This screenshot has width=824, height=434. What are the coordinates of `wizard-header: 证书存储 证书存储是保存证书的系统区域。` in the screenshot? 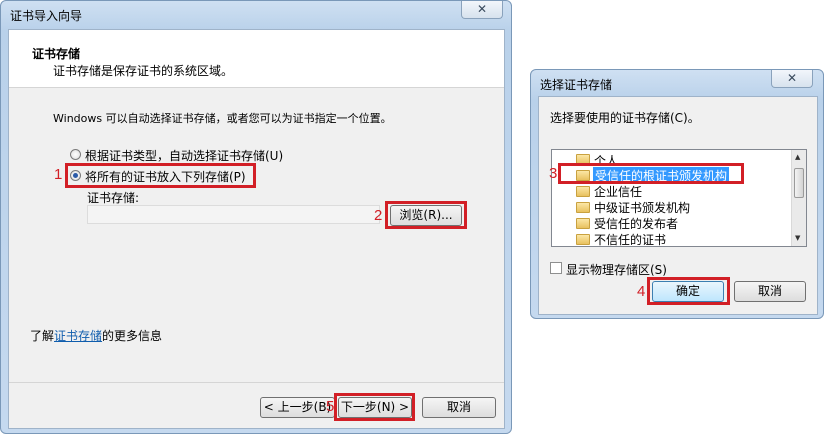 It's located at (256, 59).